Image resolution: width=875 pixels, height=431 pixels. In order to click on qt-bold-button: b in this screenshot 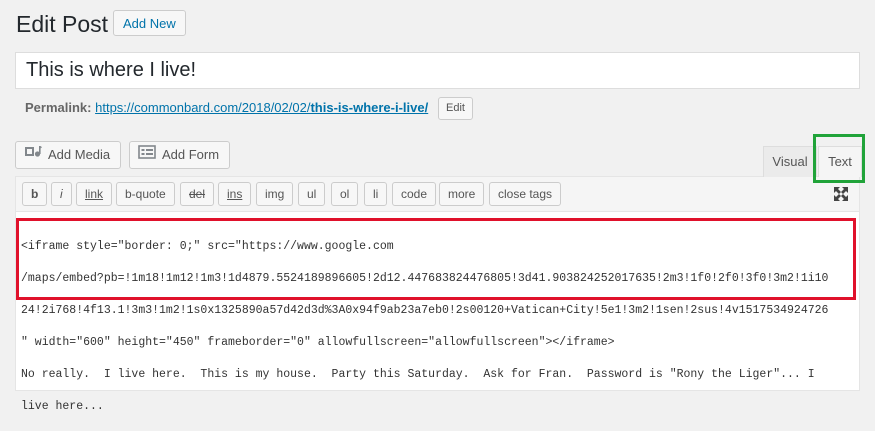, I will do `click(35, 194)`.